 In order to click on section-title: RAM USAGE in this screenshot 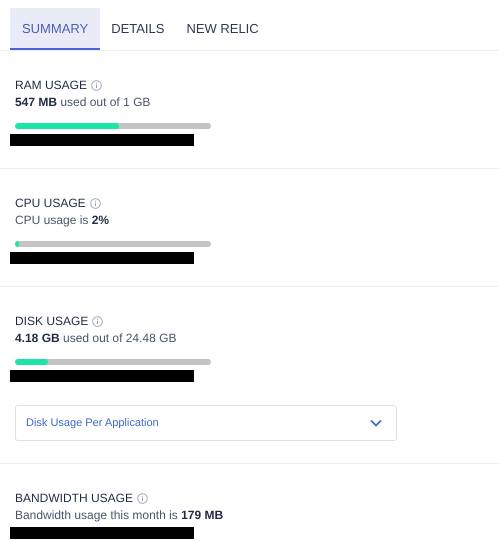, I will do `click(51, 85)`.